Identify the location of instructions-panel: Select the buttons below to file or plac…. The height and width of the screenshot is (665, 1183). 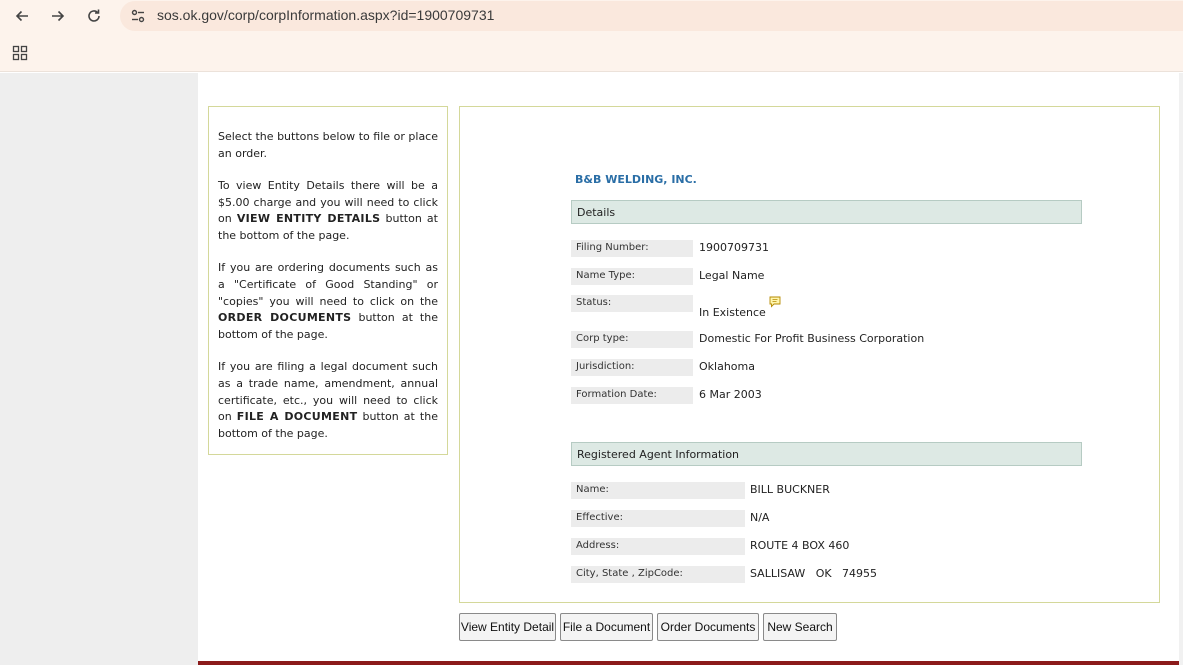
(328, 280).